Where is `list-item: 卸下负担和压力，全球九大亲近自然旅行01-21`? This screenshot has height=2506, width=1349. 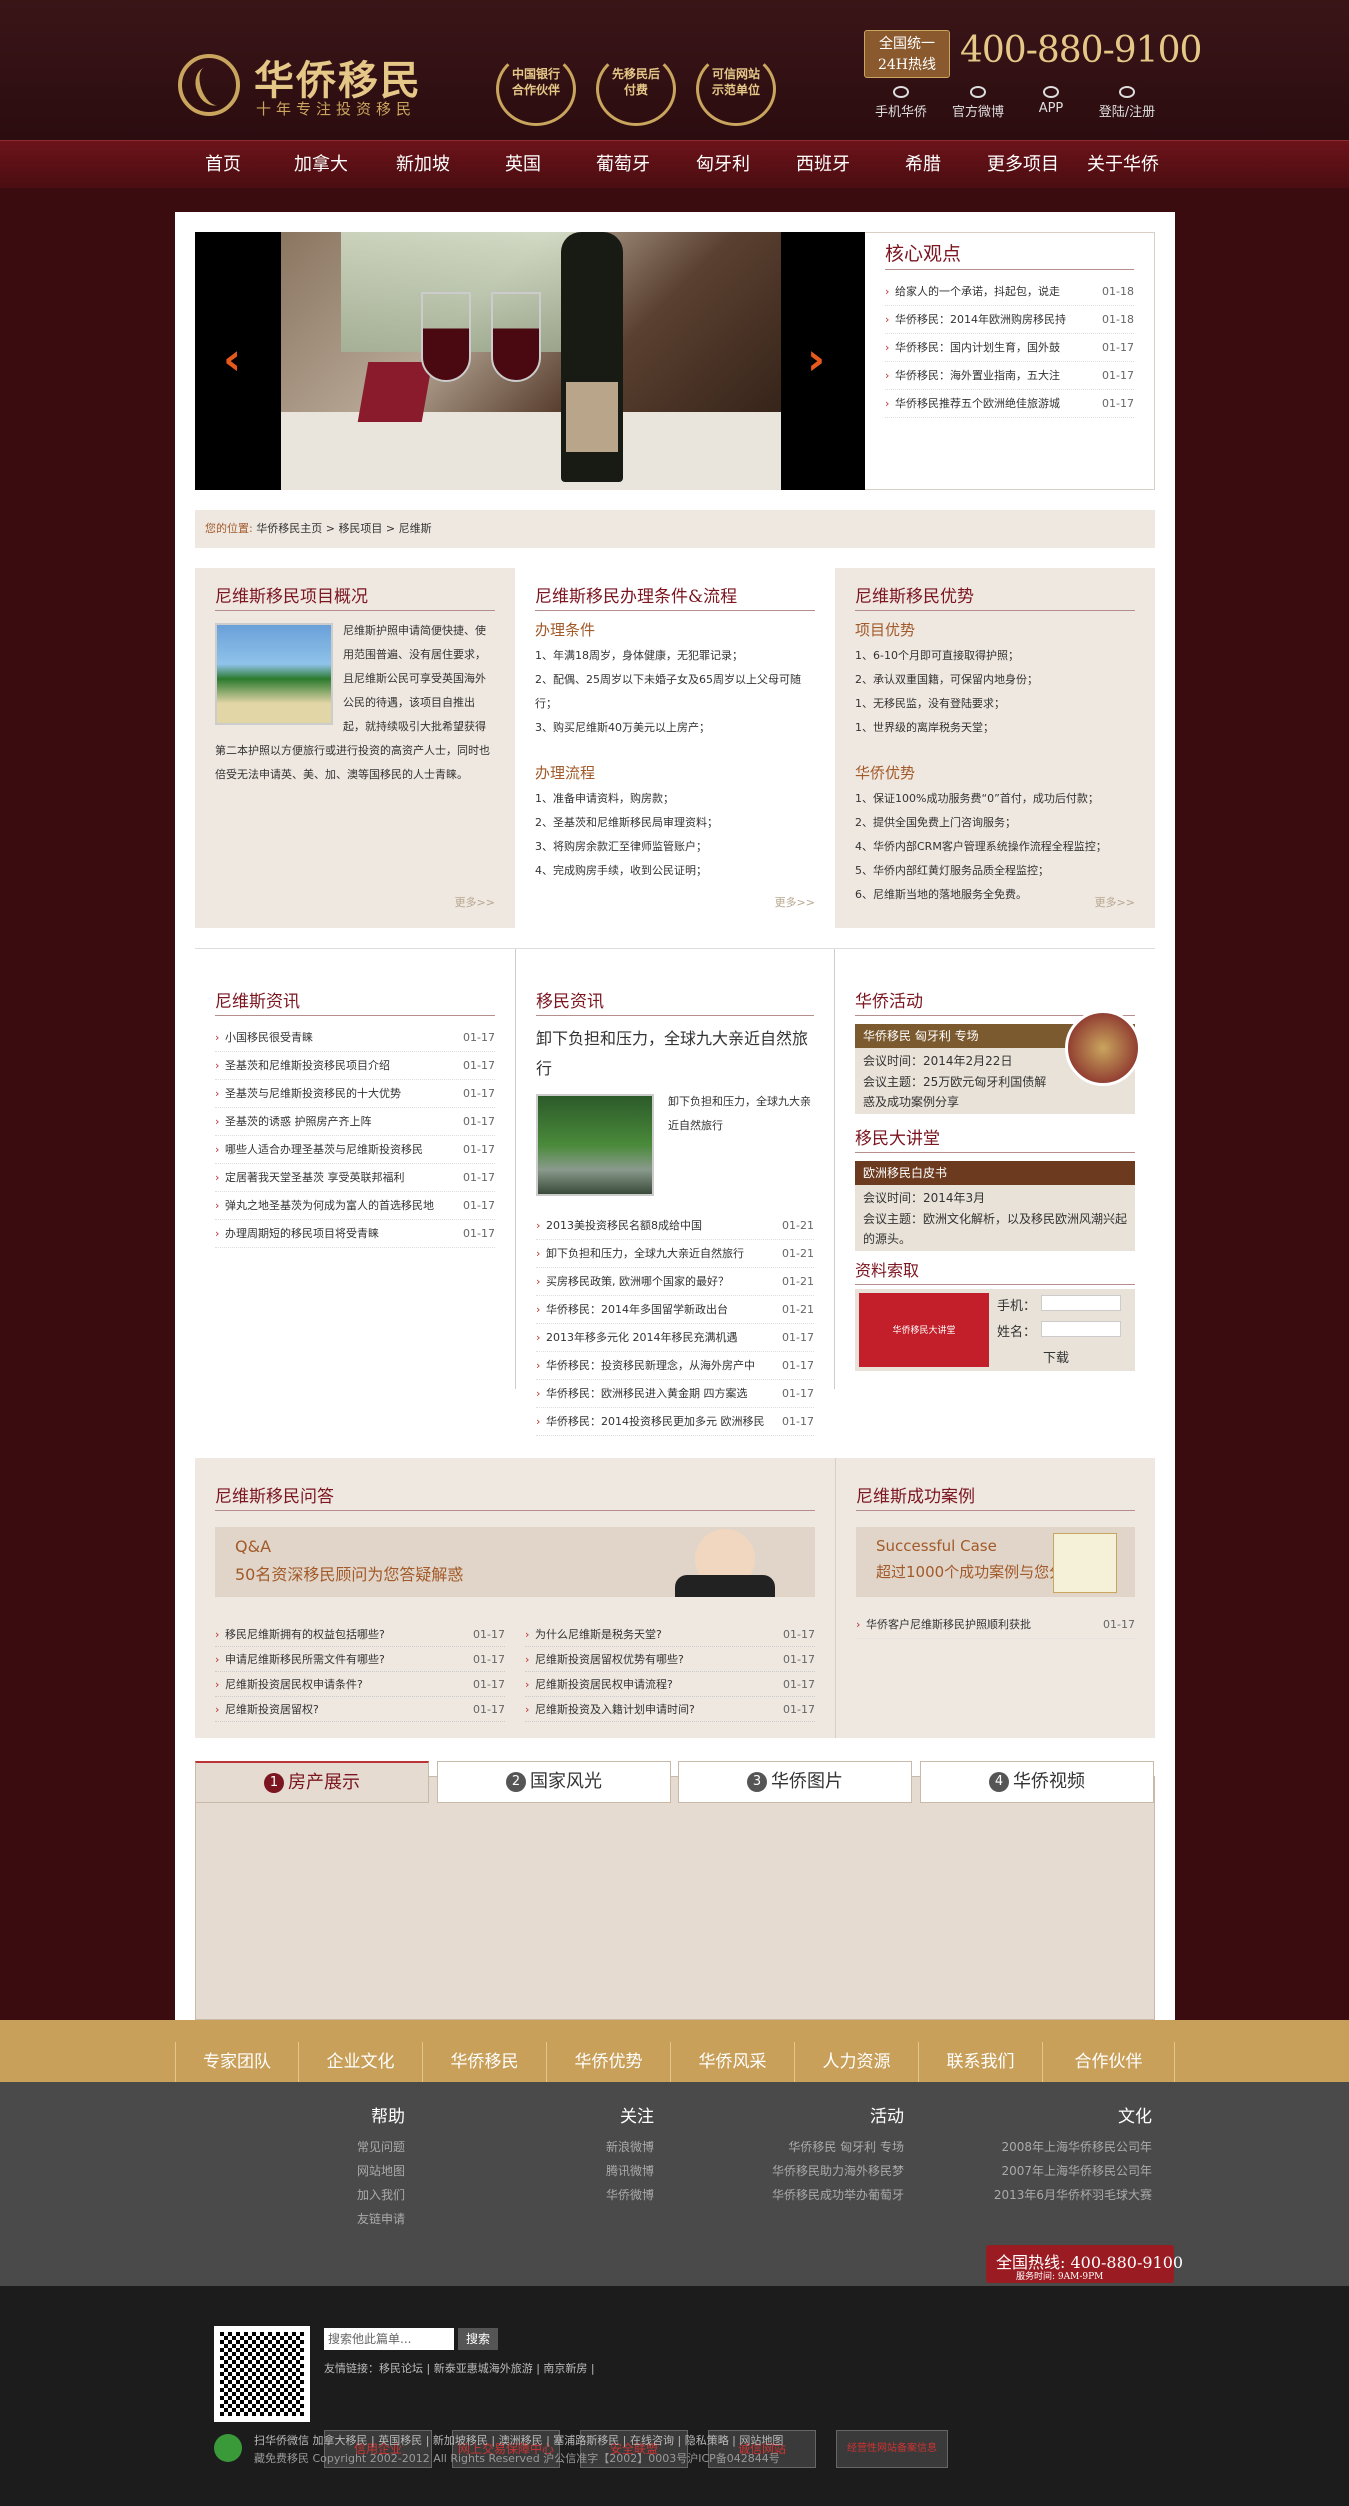
list-item: 卸下负担和压力，全球九大亲近自然旅行01-21 is located at coordinates (675, 1254).